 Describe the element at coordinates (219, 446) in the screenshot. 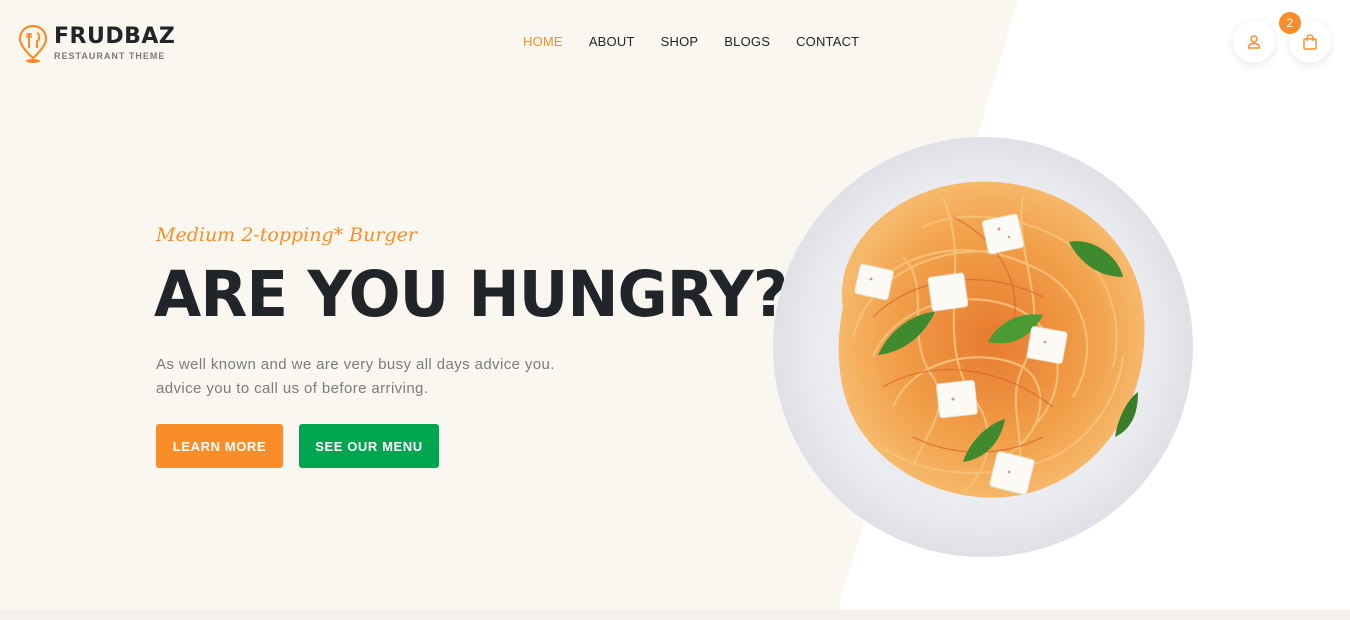

I see `learn-more-button: LEARN MORE` at that location.